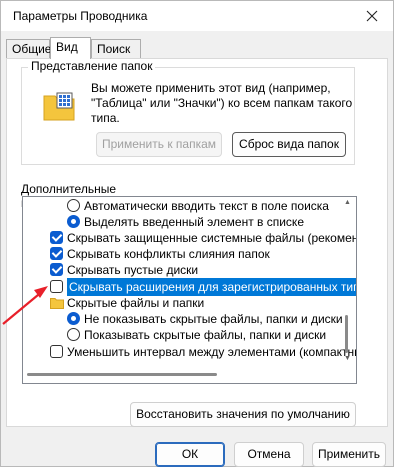 The image size is (396, 469). Describe the element at coordinates (346, 334) in the screenshot. I see `vertical-scrollbar-thumb` at that location.